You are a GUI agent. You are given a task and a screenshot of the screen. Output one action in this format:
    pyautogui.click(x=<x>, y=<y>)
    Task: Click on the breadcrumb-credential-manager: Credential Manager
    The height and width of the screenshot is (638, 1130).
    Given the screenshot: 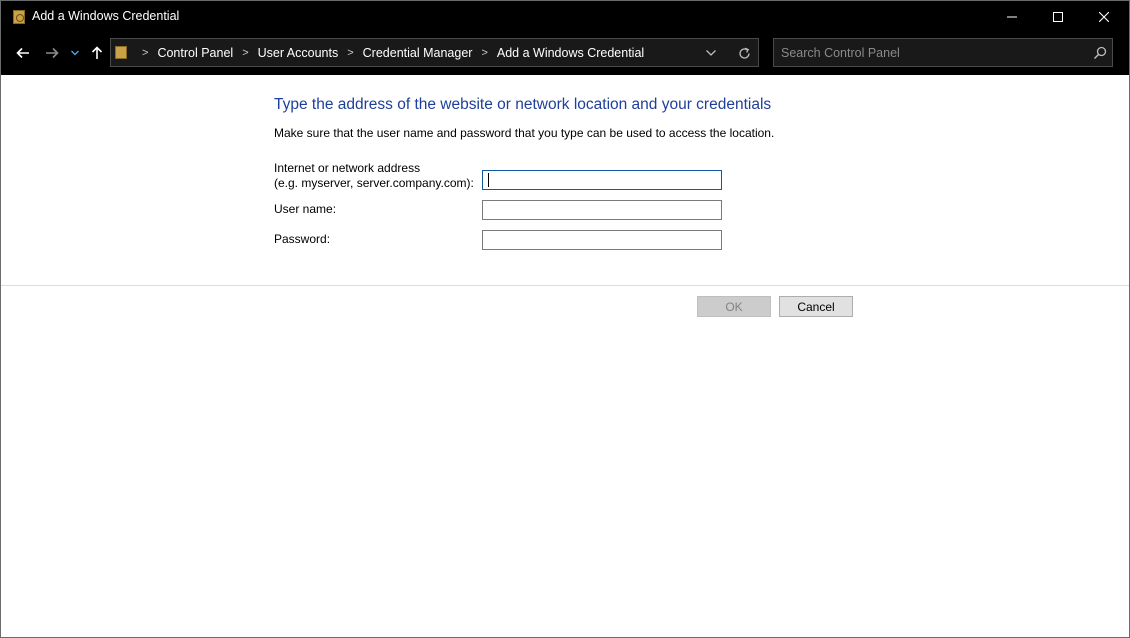 What is the action you would take?
    pyautogui.click(x=418, y=53)
    